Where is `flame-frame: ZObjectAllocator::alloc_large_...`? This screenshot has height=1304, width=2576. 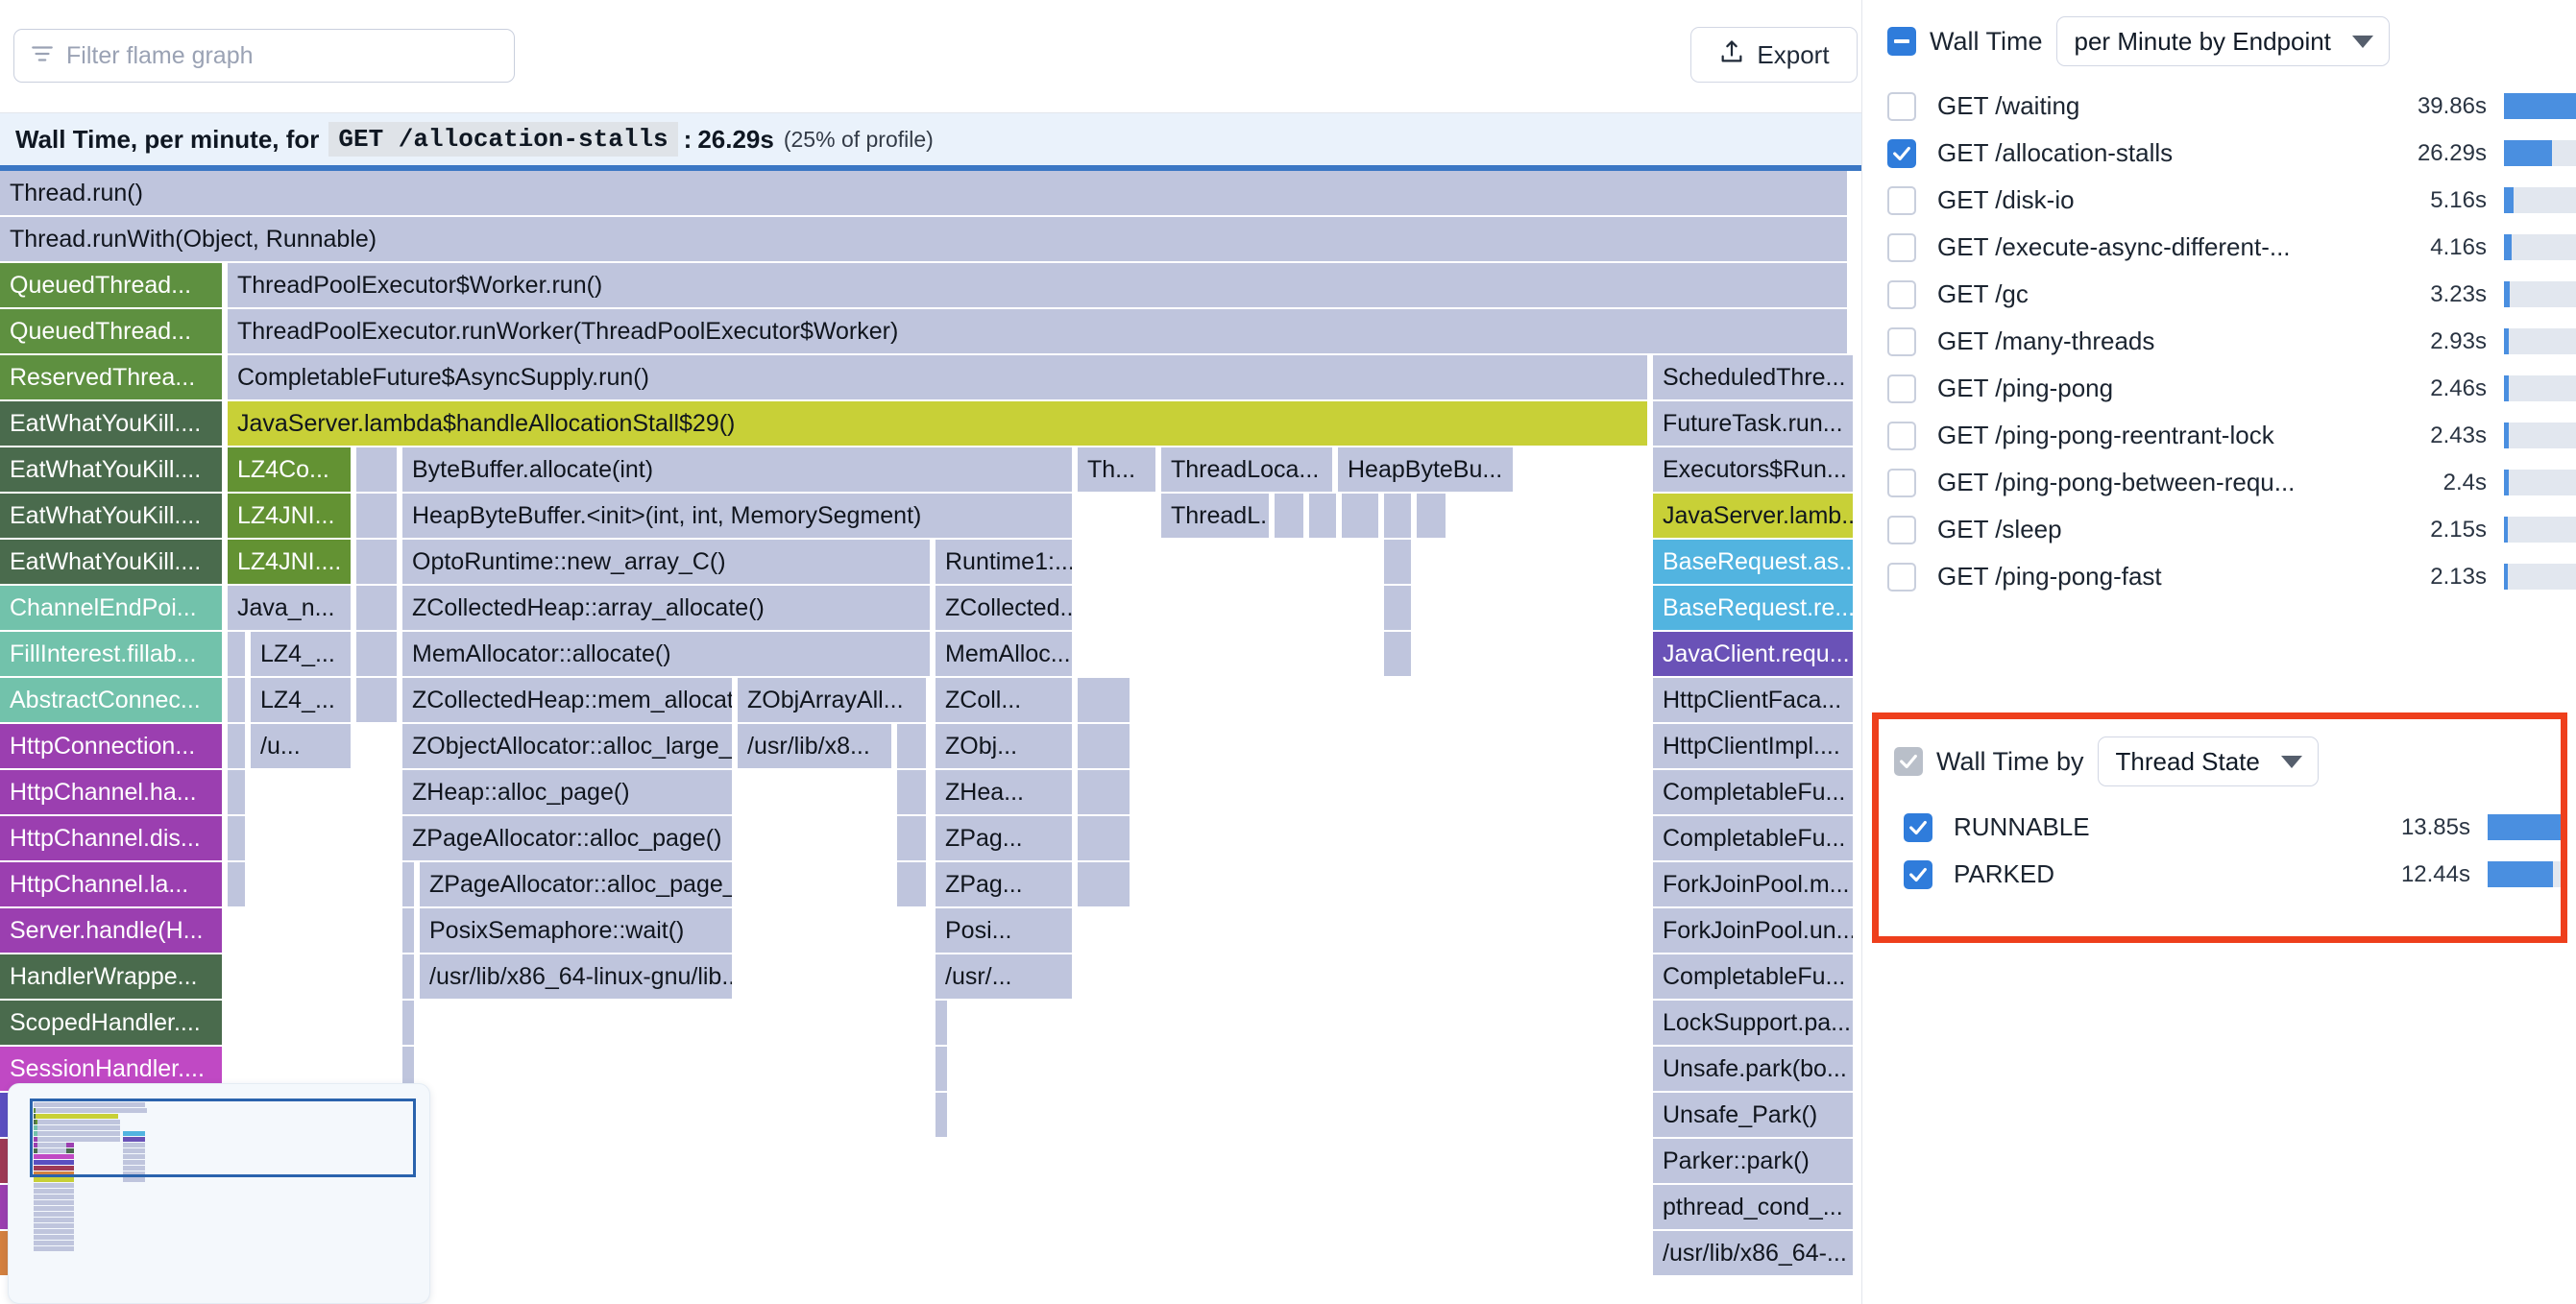 flame-frame: ZObjectAllocator::alloc_large_... is located at coordinates (568, 747).